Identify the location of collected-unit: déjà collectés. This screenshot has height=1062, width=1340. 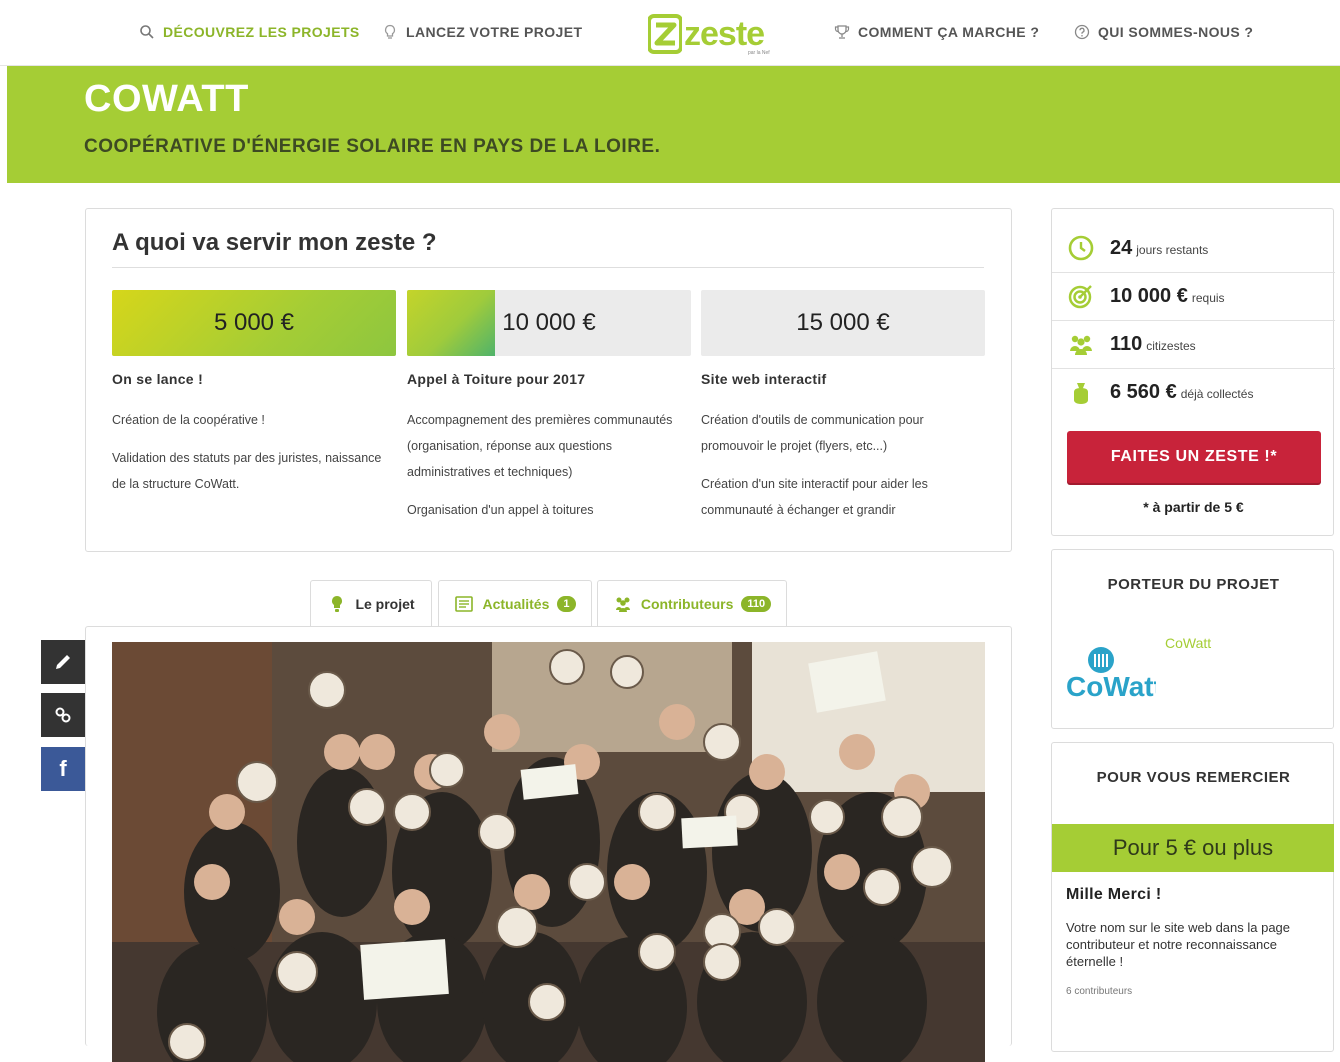
(1217, 394).